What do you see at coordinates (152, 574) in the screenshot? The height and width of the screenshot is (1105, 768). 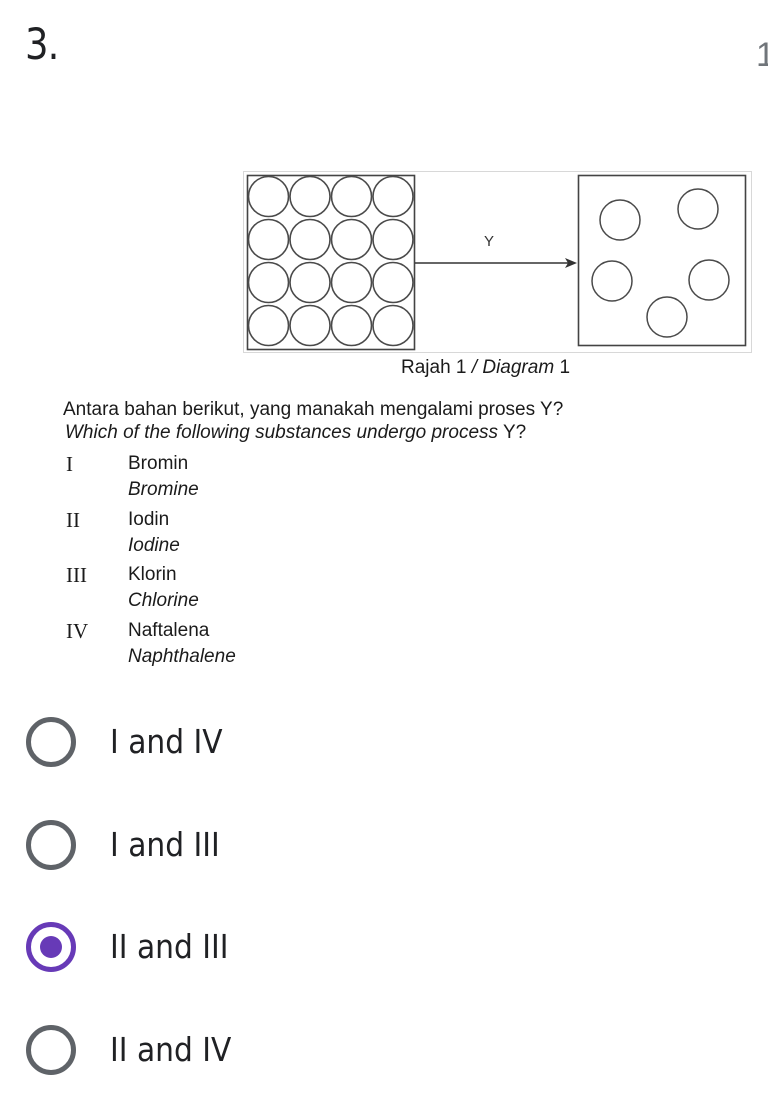 I see `item-malay: Klorin` at bounding box center [152, 574].